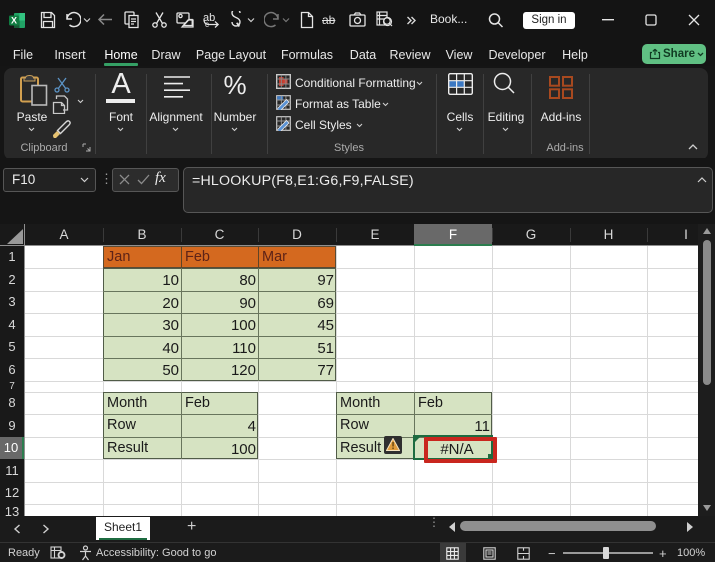 Image resolution: width=715 pixels, height=562 pixels. I want to click on svg-text: X, so click(14, 21).